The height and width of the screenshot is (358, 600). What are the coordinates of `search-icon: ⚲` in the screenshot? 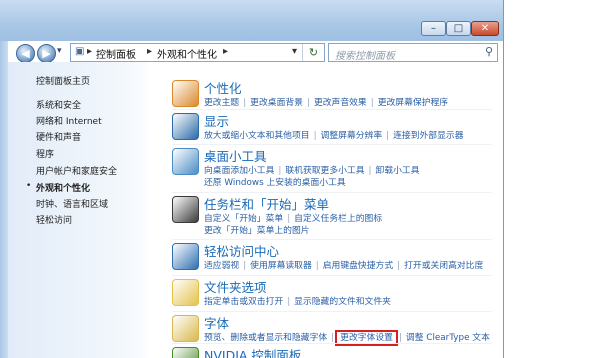 It's located at (489, 51).